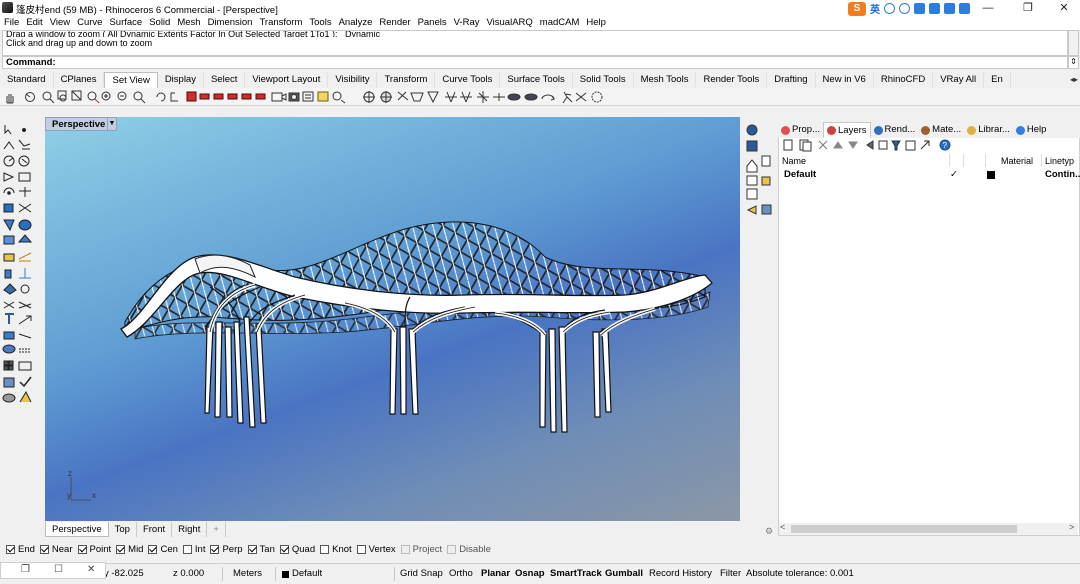 This screenshot has width=1080, height=584. I want to click on record-history-toggle: Record History, so click(680, 573).